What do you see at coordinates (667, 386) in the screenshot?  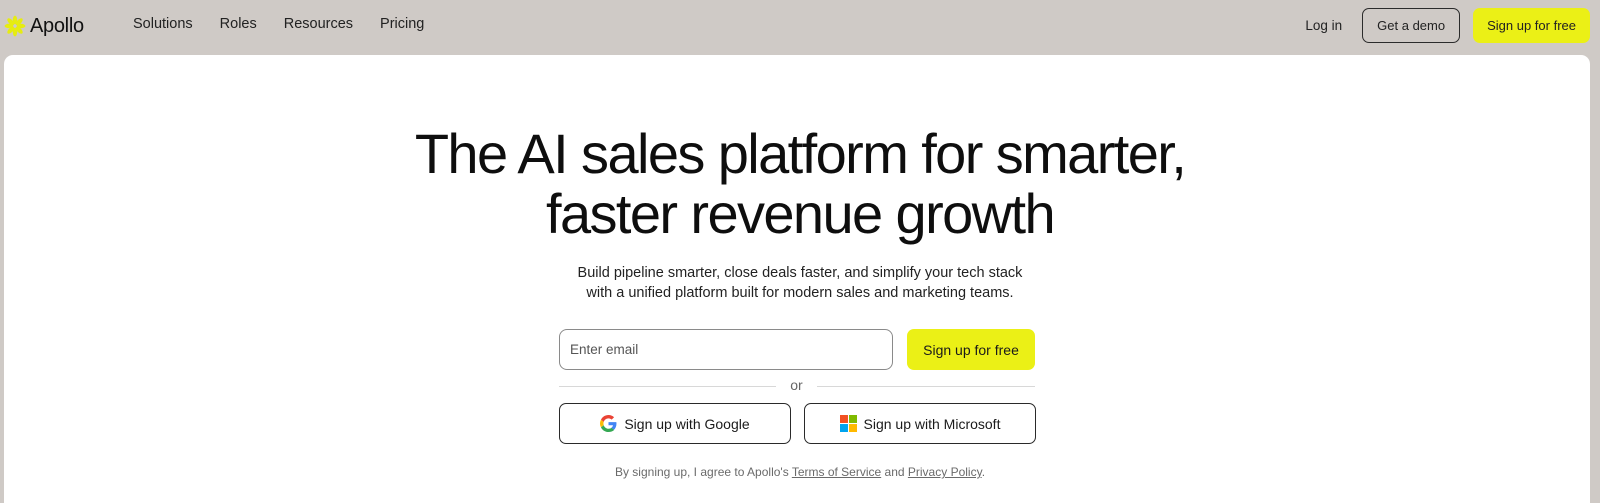 I see `divider-line-left` at bounding box center [667, 386].